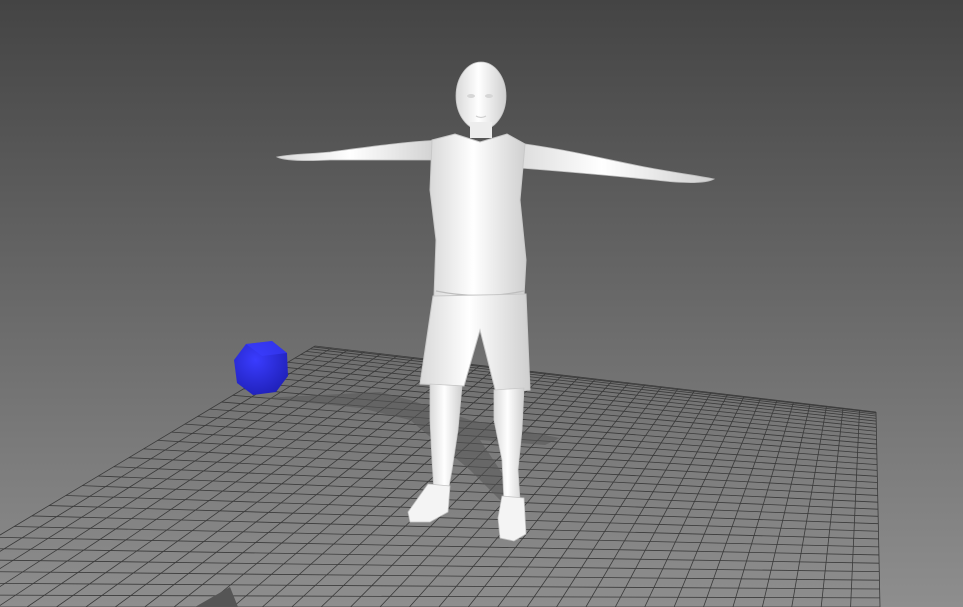 The height and width of the screenshot is (607, 963). What do you see at coordinates (512, 518) in the screenshot?
I see `right-shoe` at bounding box center [512, 518].